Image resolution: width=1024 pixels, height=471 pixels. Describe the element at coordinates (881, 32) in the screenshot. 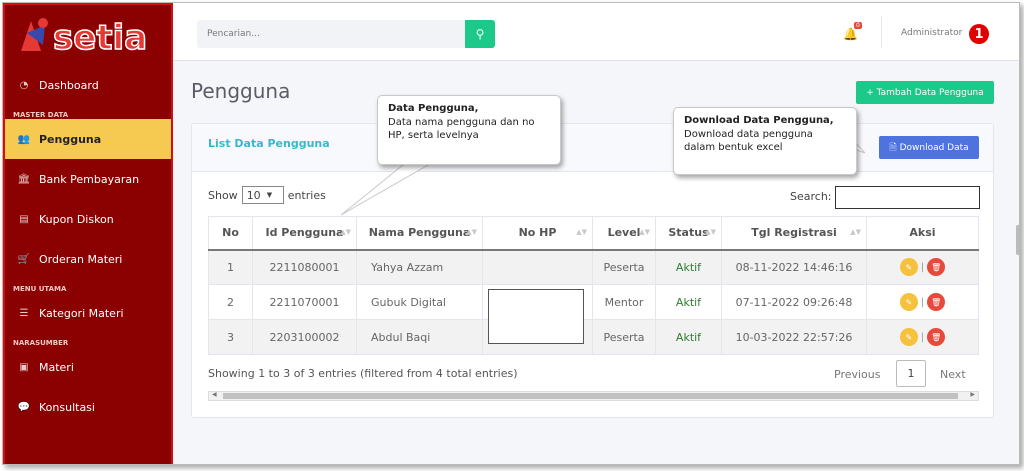

I see `topbar-divider` at that location.